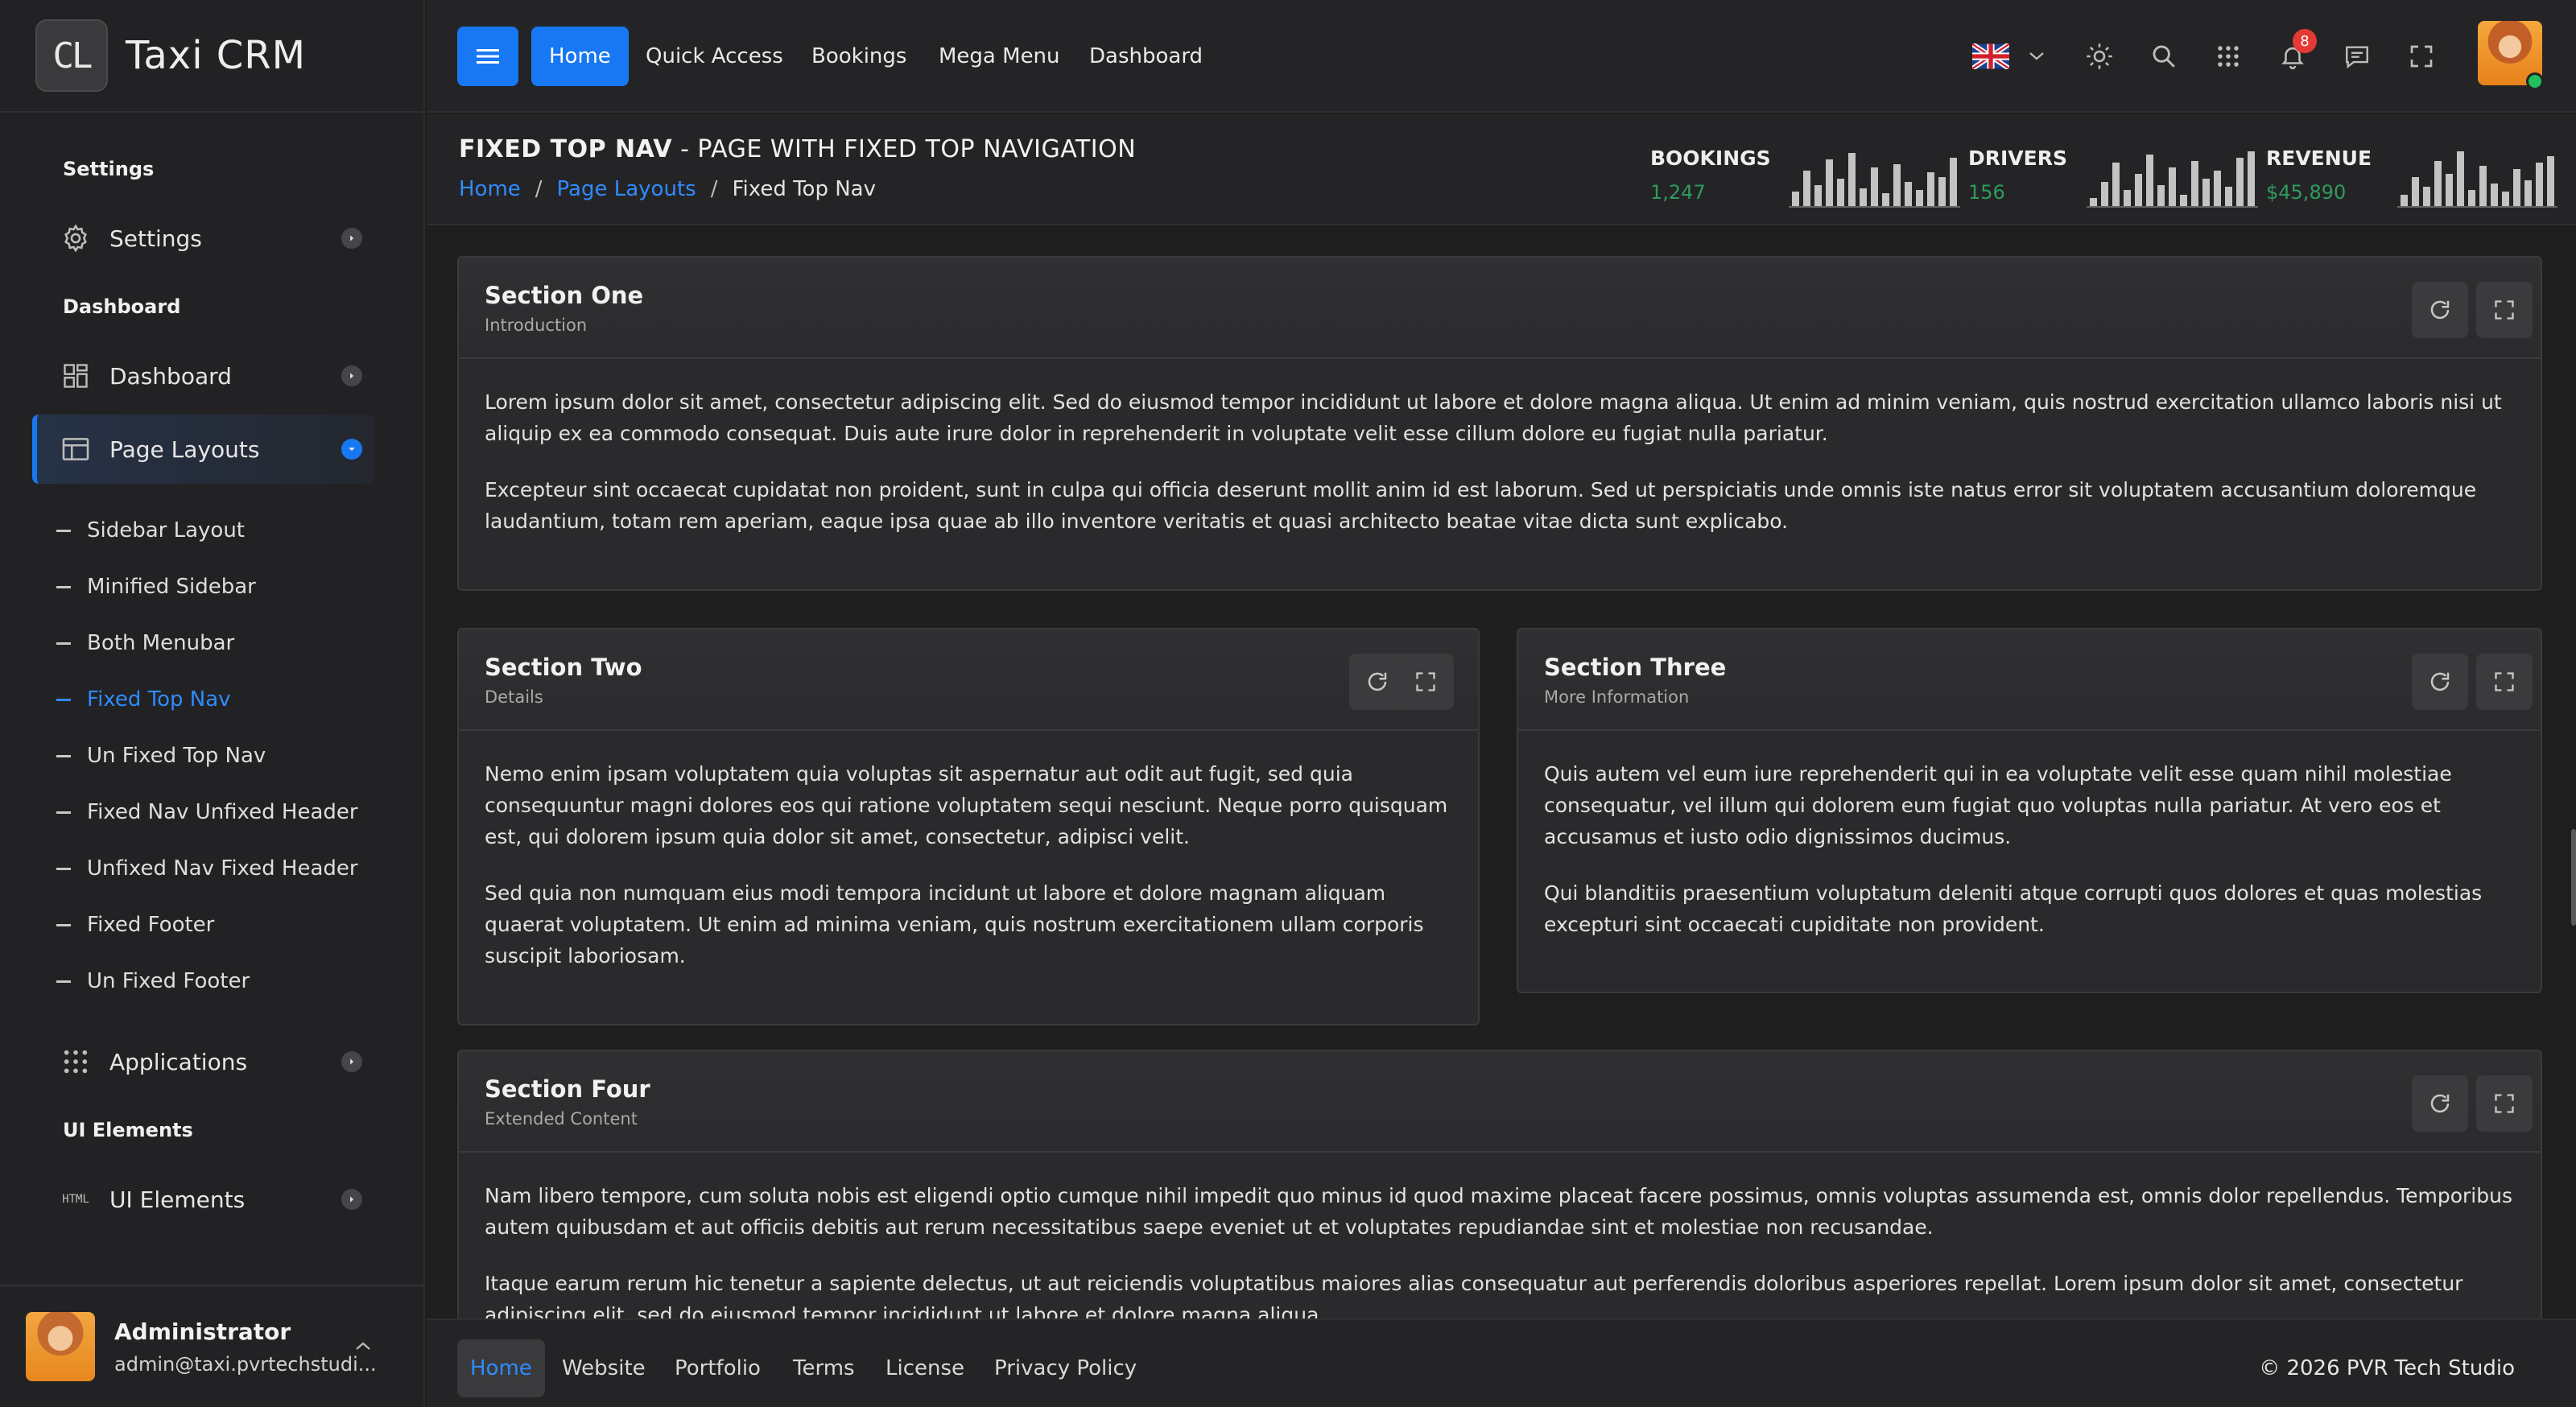 The width and height of the screenshot is (2576, 1407). Describe the element at coordinates (2099, 56) in the screenshot. I see `sun-icon` at that location.